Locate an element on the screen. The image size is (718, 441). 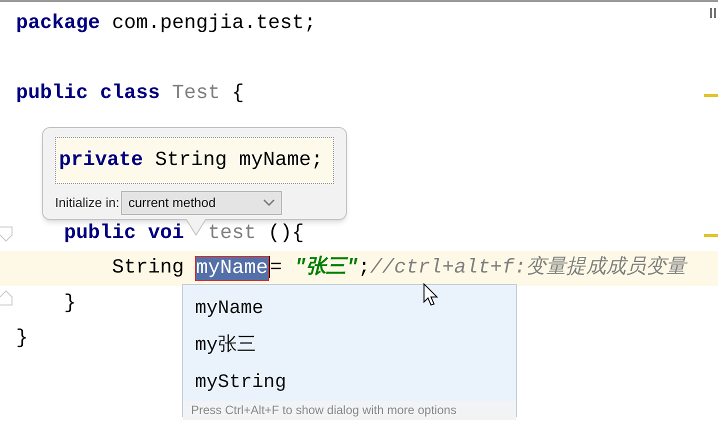
text-caret is located at coordinates (269, 267).